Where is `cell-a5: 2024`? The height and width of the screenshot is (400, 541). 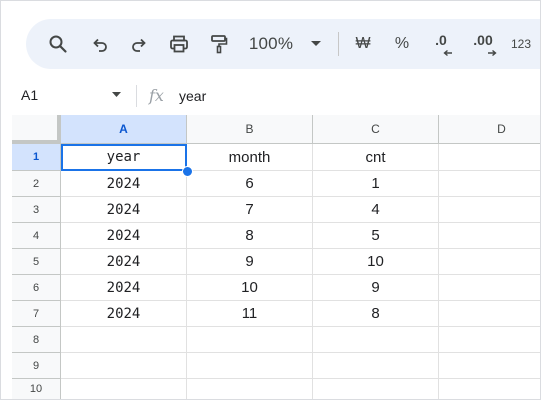 cell-a5: 2024 is located at coordinates (124, 262).